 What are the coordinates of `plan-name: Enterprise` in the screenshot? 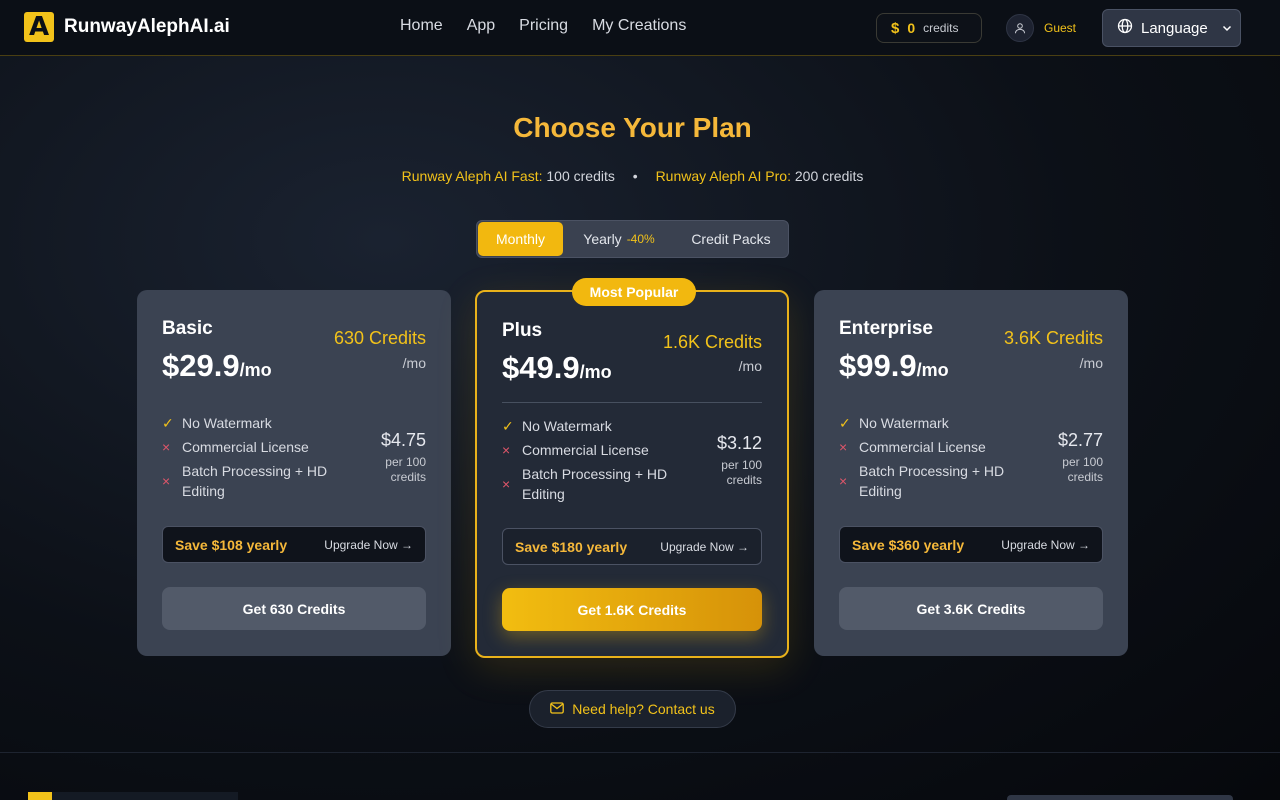 It's located at (886, 328).